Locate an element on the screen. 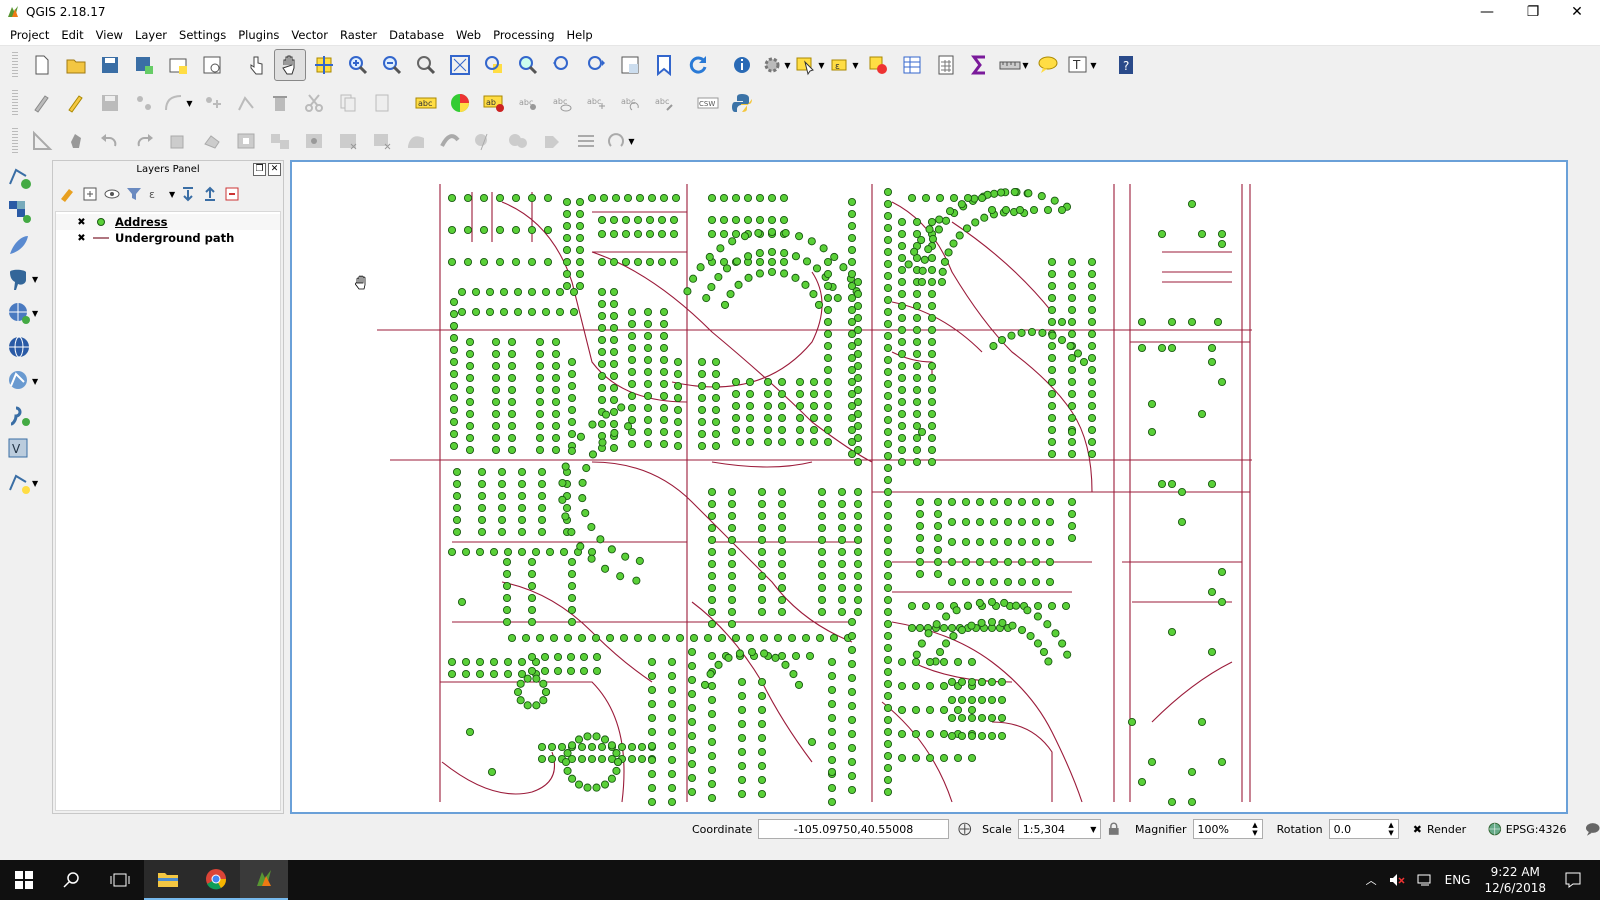 This screenshot has height=900, width=1600. chevron-up-icon: ︿ is located at coordinates (1371, 880).